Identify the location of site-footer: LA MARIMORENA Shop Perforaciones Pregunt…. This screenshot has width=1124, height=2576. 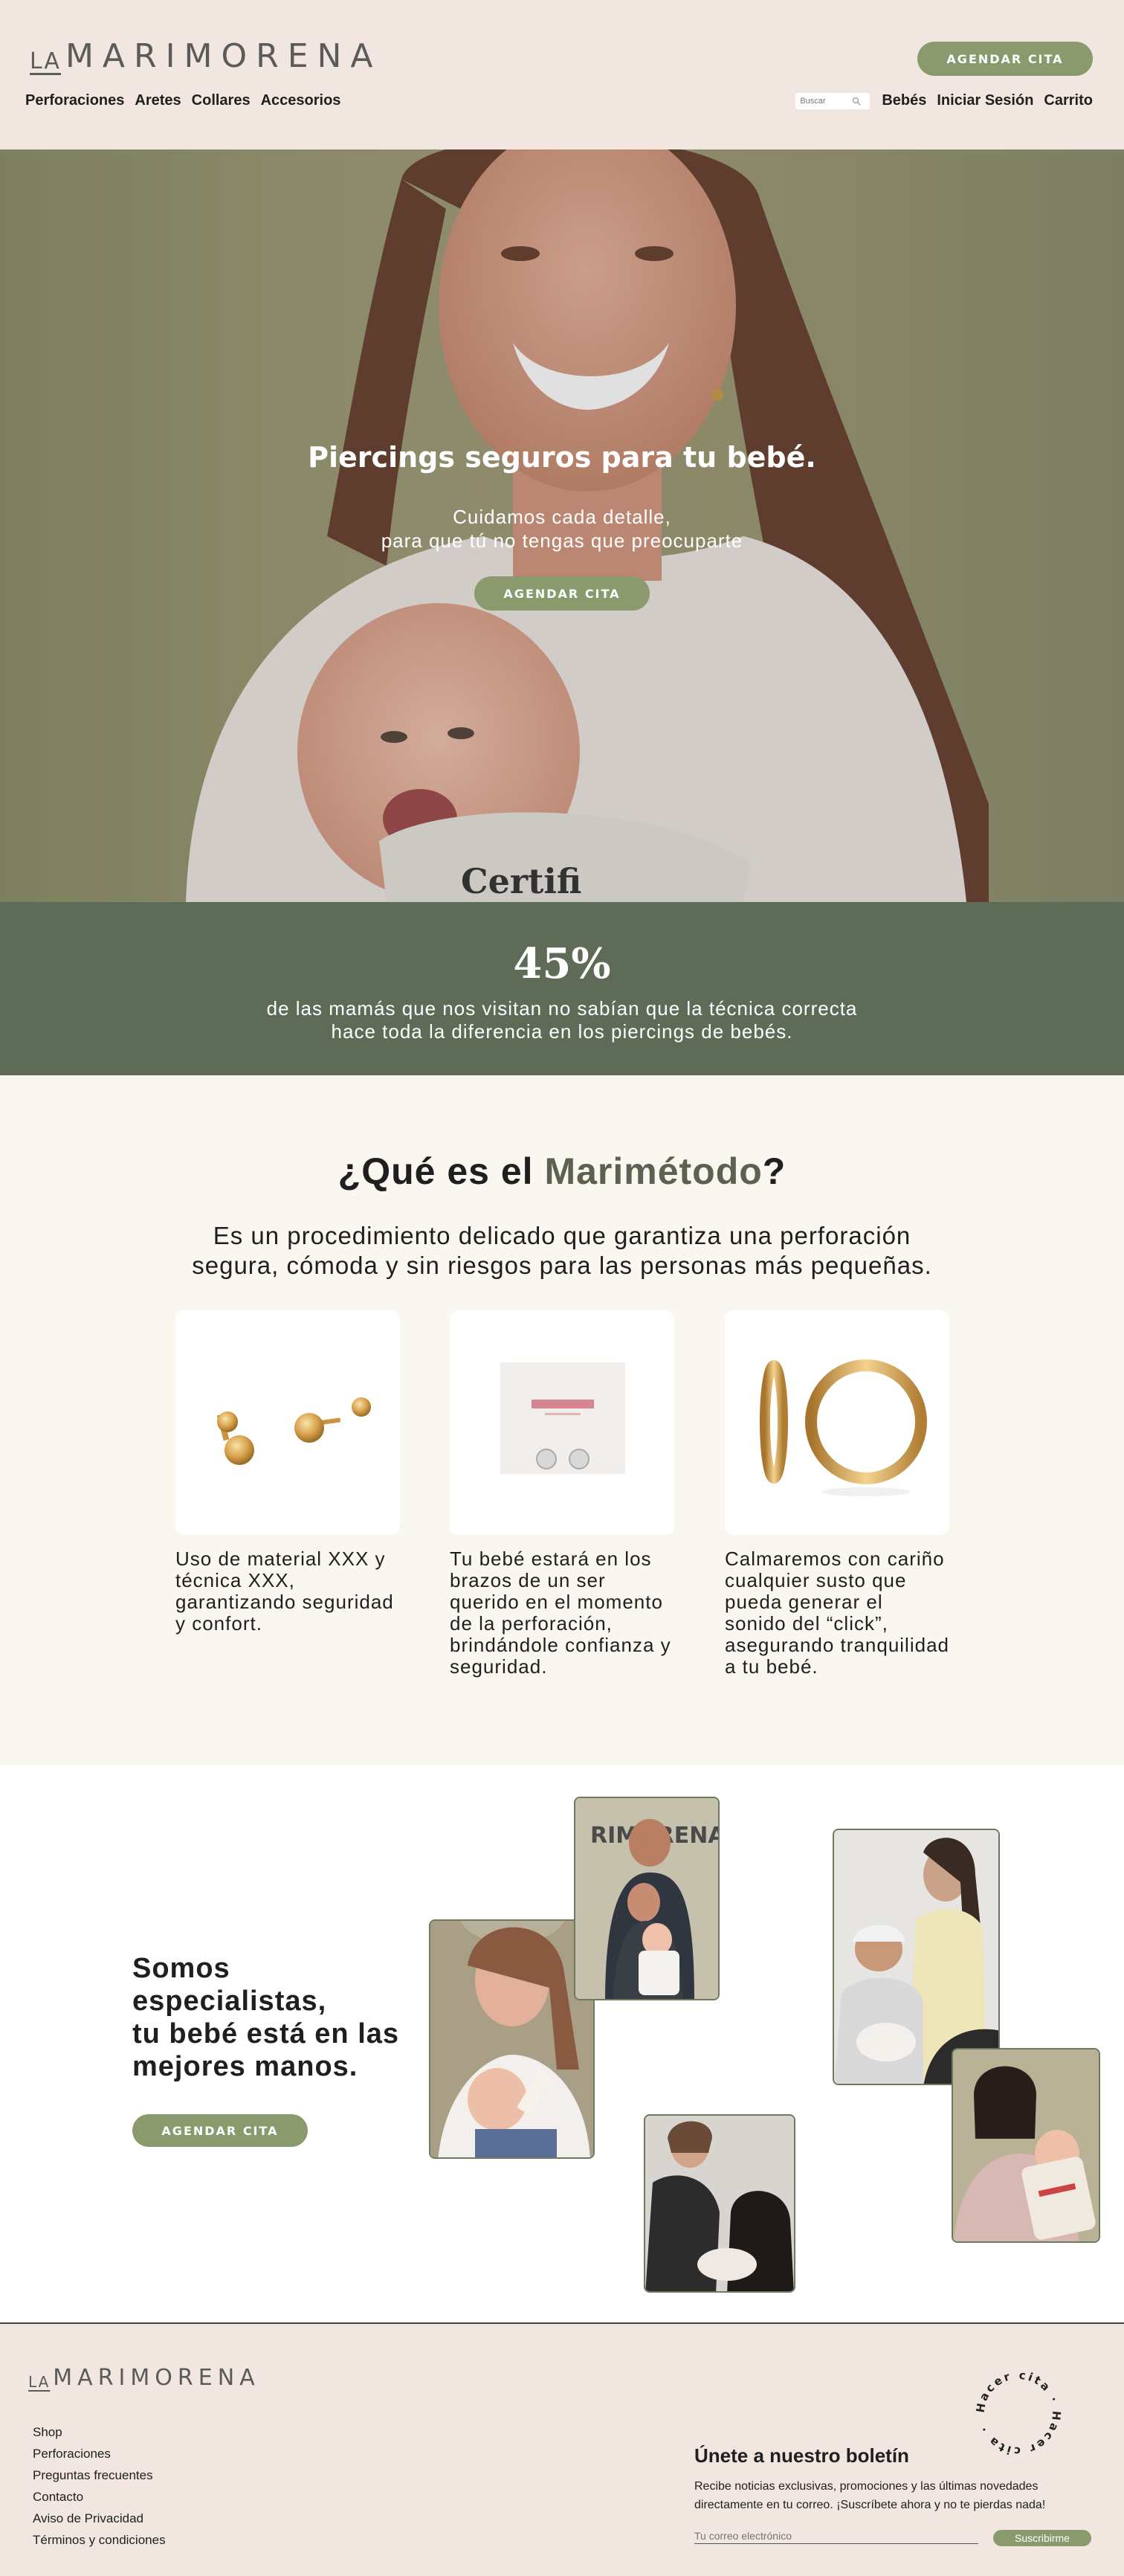
(562, 2449).